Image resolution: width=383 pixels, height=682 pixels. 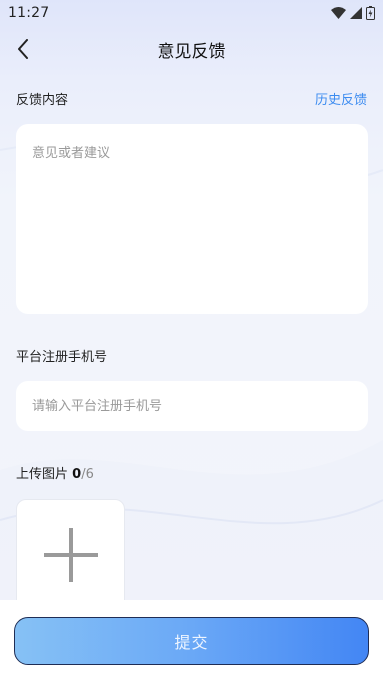 I want to click on status-icons, so click(x=353, y=13).